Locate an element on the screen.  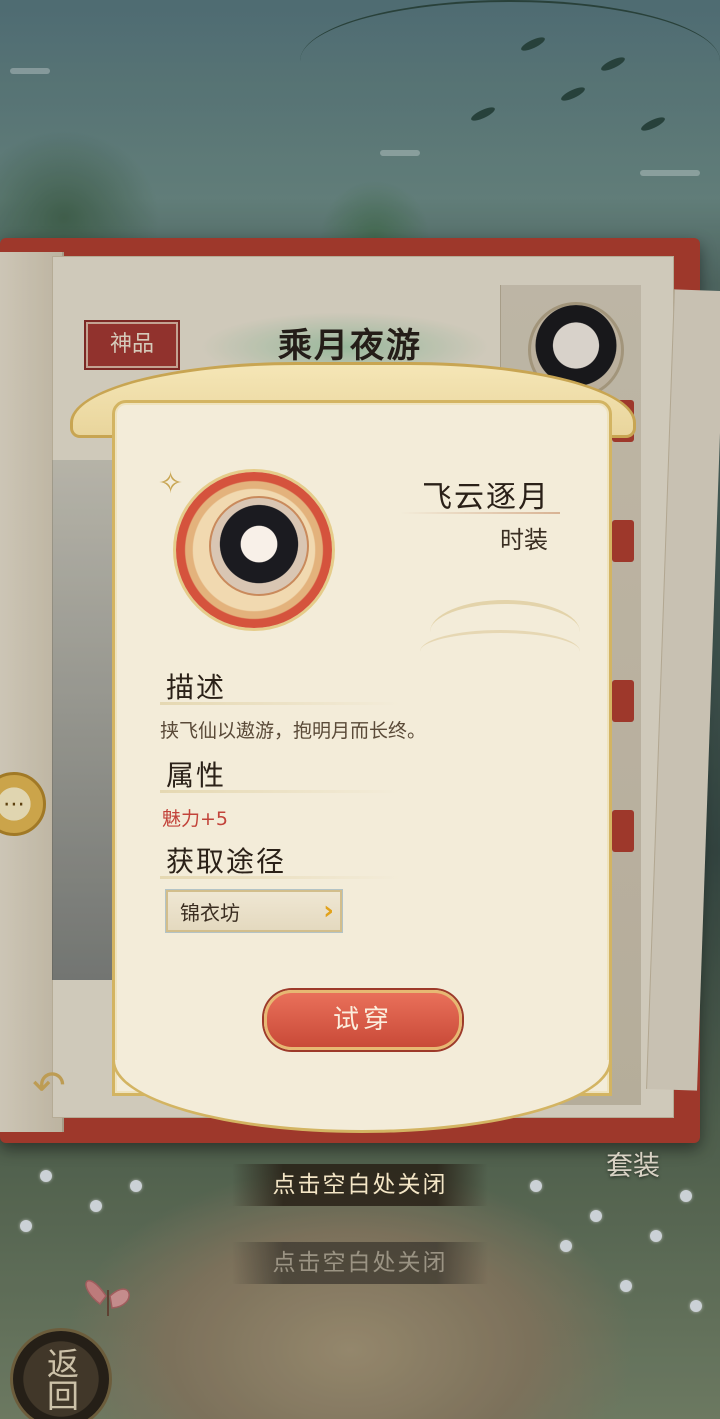
close-hint: 点击空白处关闭 is located at coordinates (360, 1185).